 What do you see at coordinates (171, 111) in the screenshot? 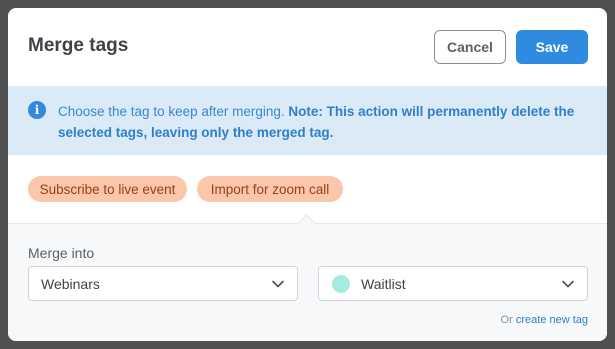
I see `notice-message: Choose the tag to keep after merging.` at bounding box center [171, 111].